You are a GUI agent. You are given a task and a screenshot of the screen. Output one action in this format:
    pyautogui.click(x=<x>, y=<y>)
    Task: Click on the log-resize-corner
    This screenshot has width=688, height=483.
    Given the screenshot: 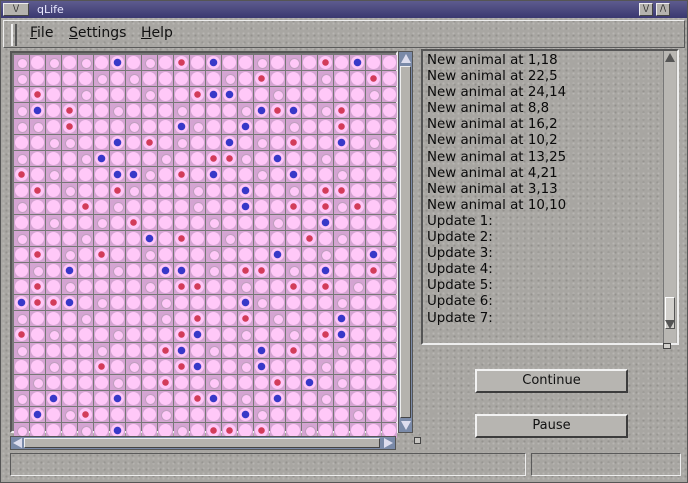 What is the action you would take?
    pyautogui.click(x=667, y=346)
    